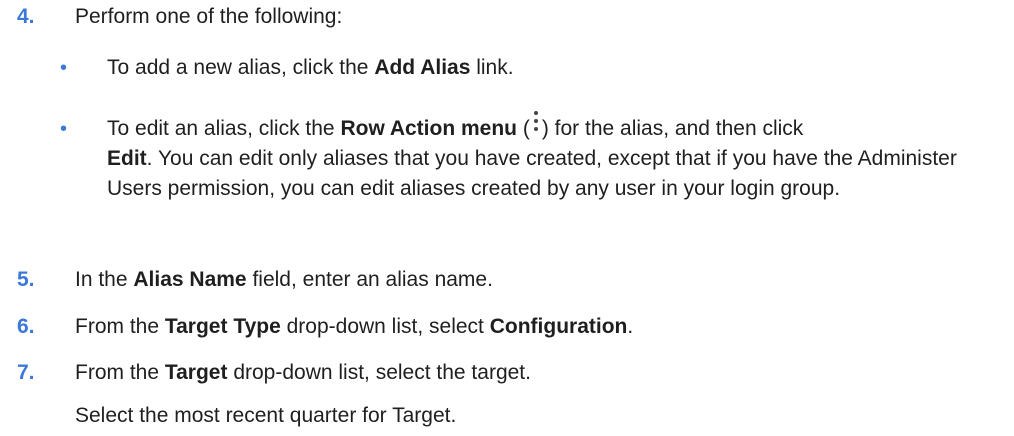 This screenshot has height=436, width=1014. I want to click on kebab-menu-icon, so click(536, 125).